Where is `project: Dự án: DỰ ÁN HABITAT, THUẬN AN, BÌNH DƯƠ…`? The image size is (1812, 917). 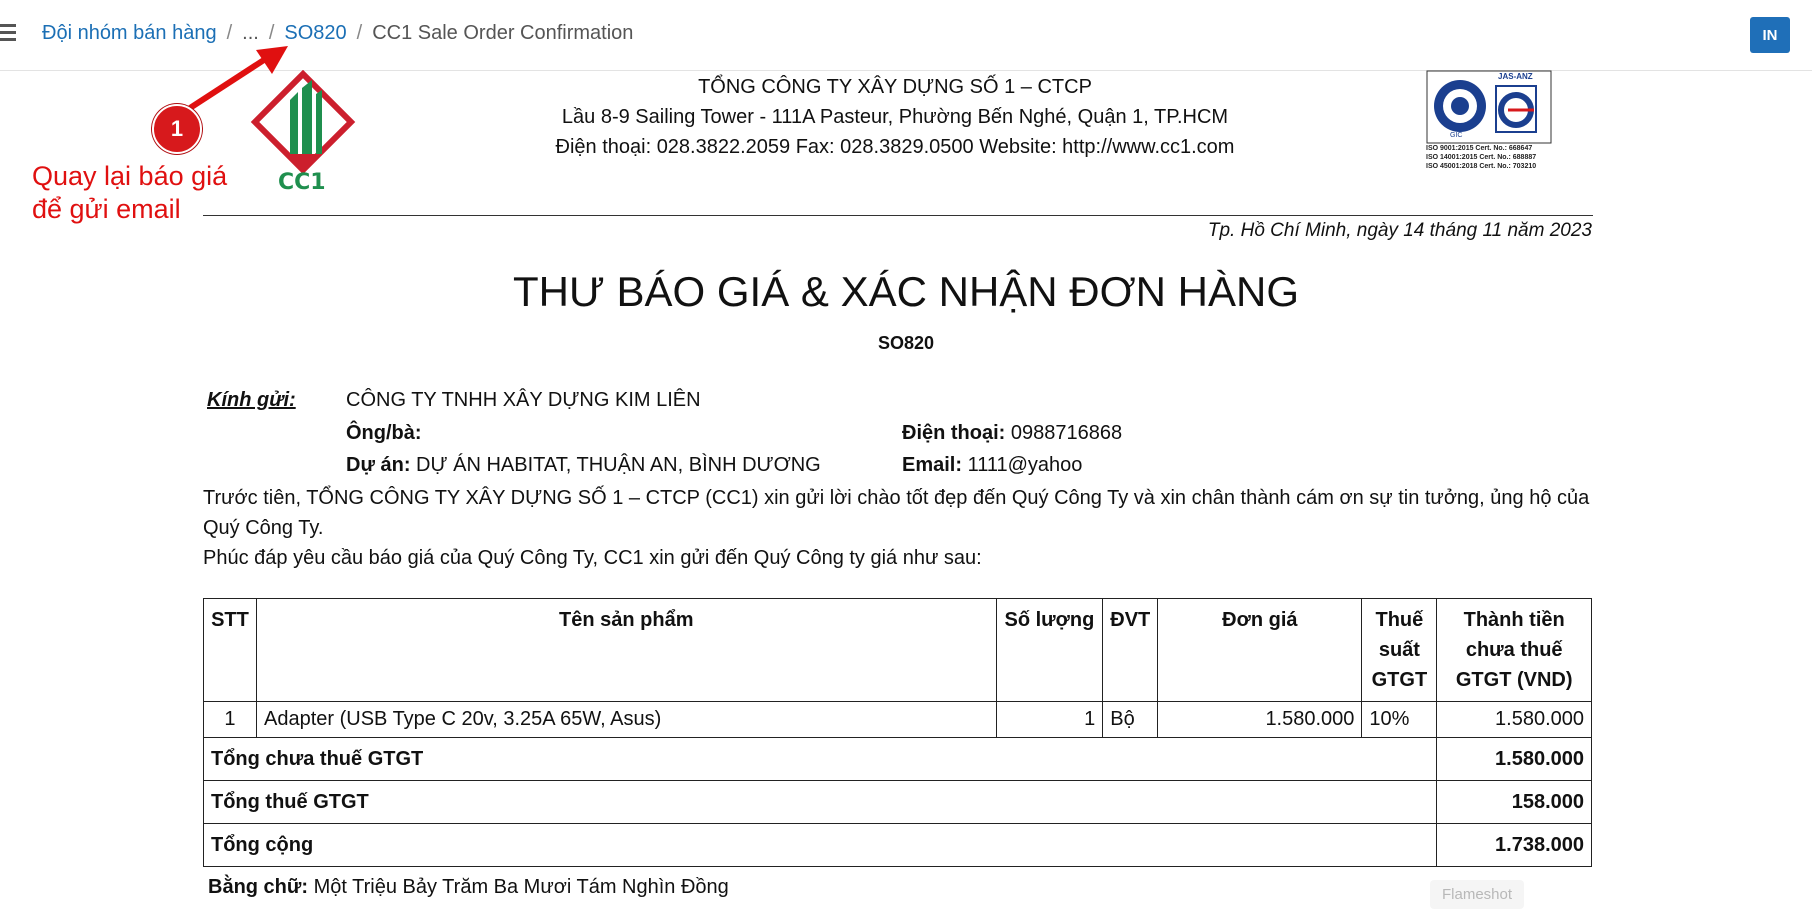 project: Dự án: DỰ ÁN HABITAT, THUẬN AN, BÌNH DƯƠ… is located at coordinates (583, 465).